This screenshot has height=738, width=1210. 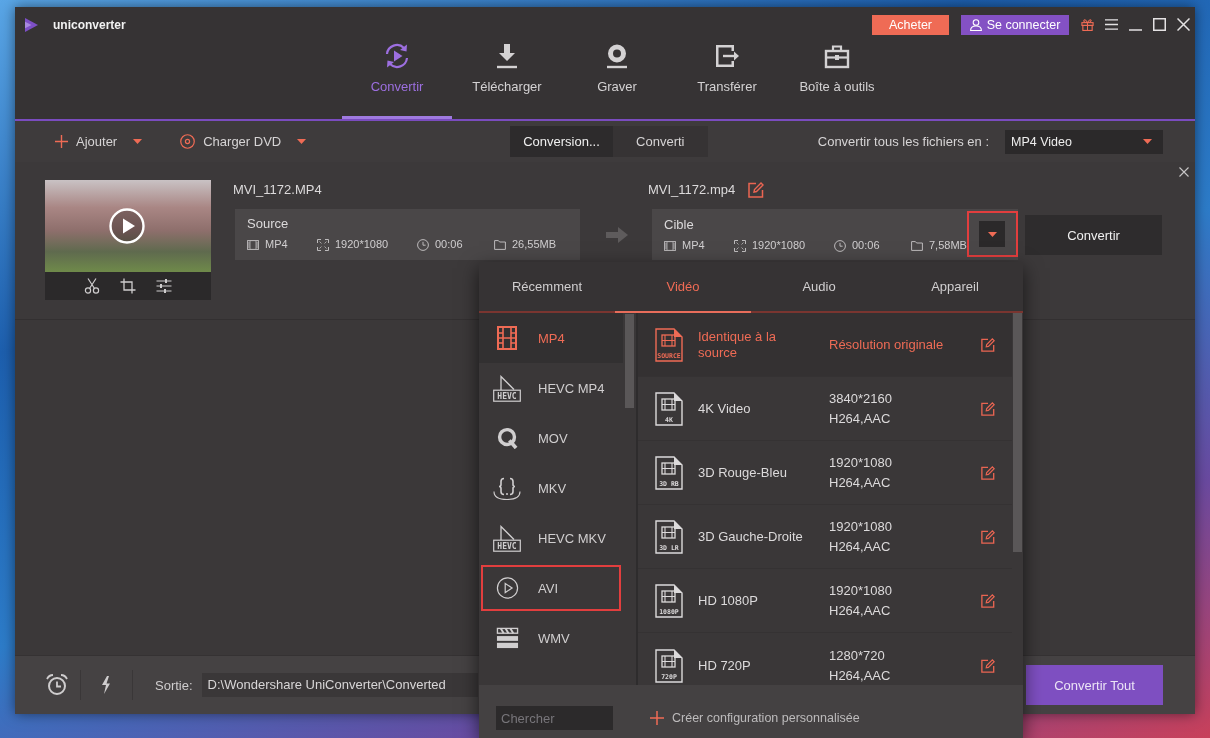 What do you see at coordinates (886, 344) in the screenshot?
I see `preset-spec: Résolution originale` at bounding box center [886, 344].